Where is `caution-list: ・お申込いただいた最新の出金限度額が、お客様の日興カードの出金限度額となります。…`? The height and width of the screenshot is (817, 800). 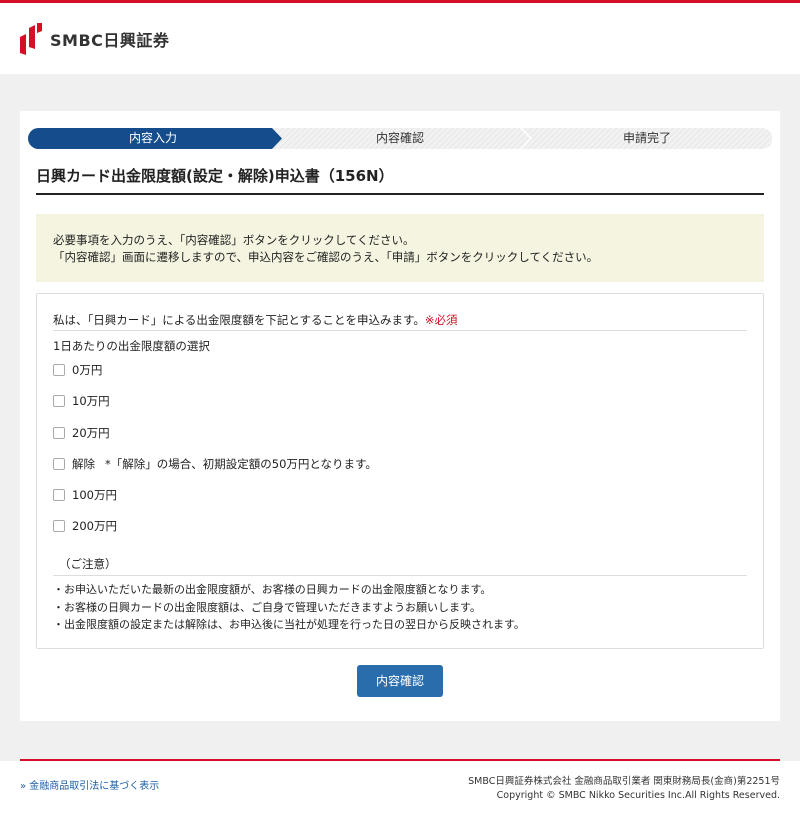 caution-list: ・お申込いただいた最新の出金限度額が、お客様の日興カードの出金限度額となります。… is located at coordinates (289, 607).